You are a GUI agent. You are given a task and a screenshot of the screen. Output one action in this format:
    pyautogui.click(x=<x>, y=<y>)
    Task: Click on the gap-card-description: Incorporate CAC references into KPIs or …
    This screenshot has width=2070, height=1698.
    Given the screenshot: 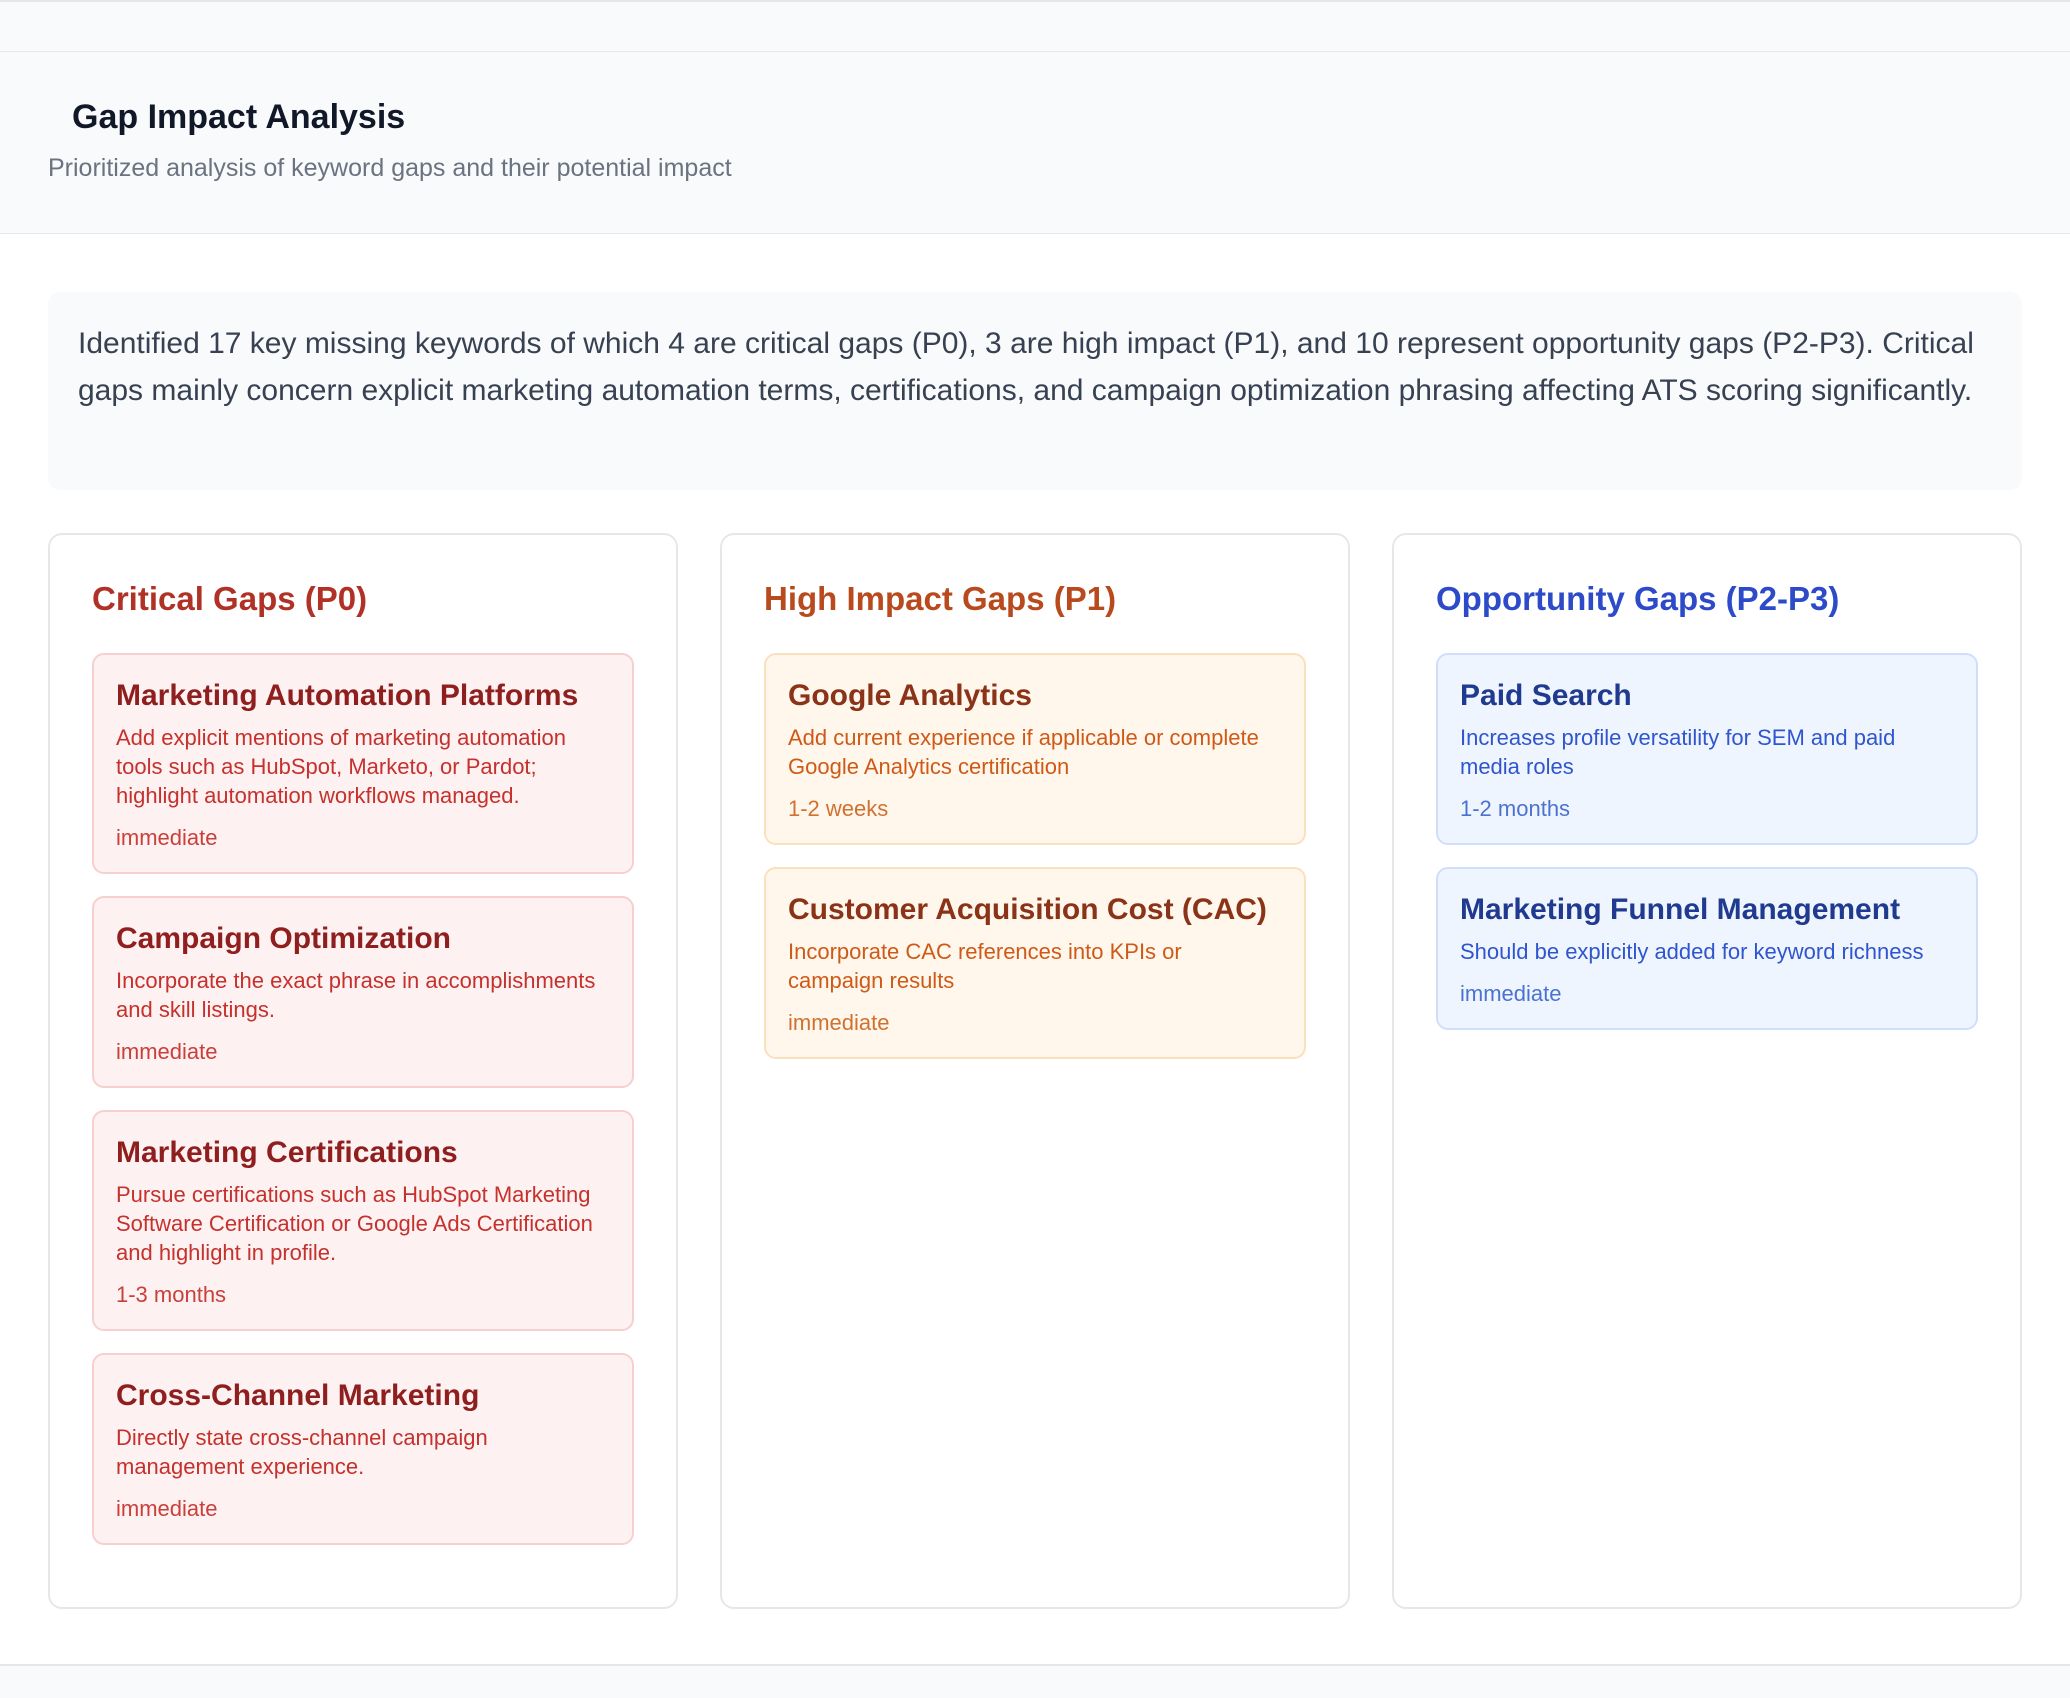 What is the action you would take?
    pyautogui.click(x=985, y=966)
    